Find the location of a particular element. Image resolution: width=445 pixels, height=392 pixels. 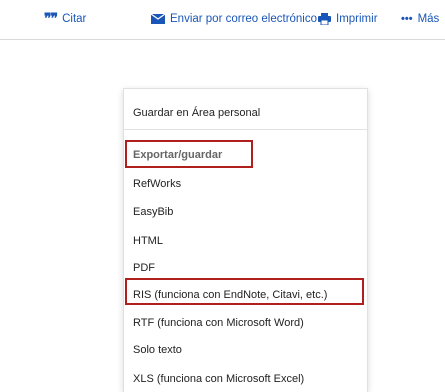

print-button: Imprimir is located at coordinates (348, 19).